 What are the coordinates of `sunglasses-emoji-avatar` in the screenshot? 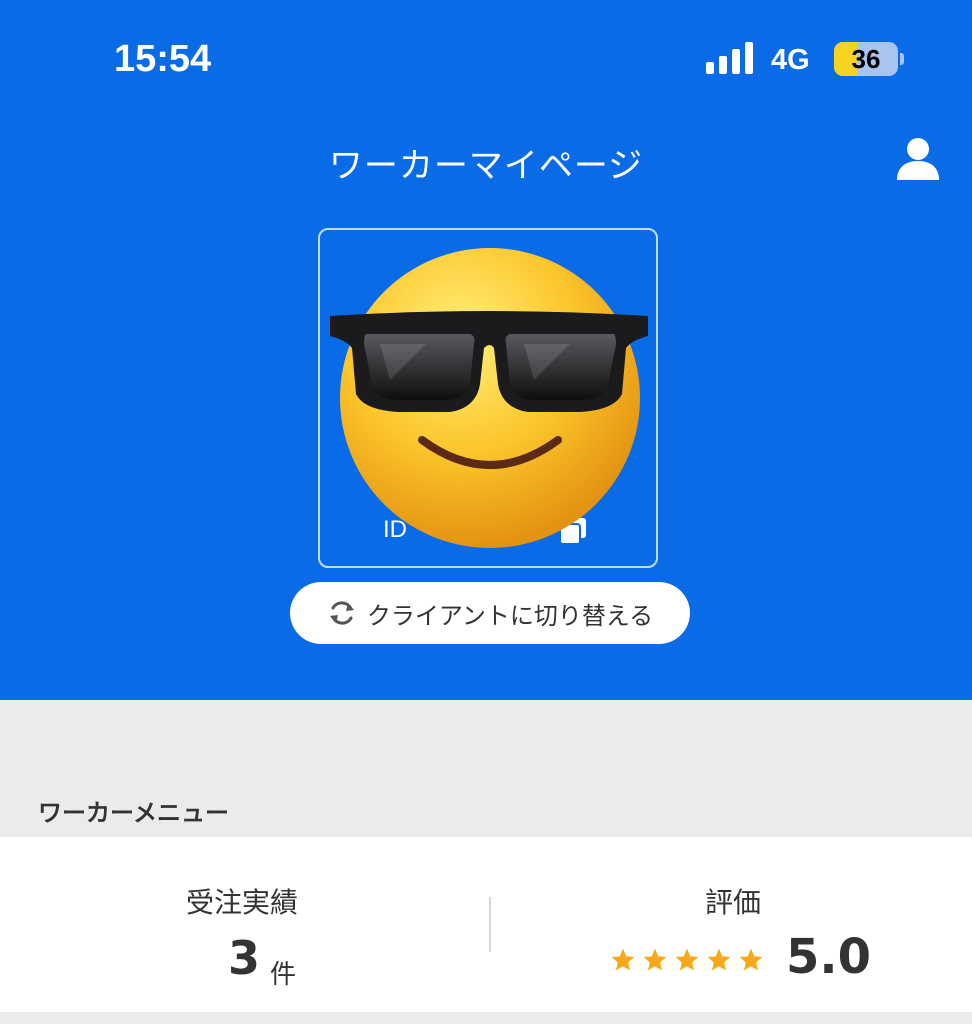 It's located at (489, 398).